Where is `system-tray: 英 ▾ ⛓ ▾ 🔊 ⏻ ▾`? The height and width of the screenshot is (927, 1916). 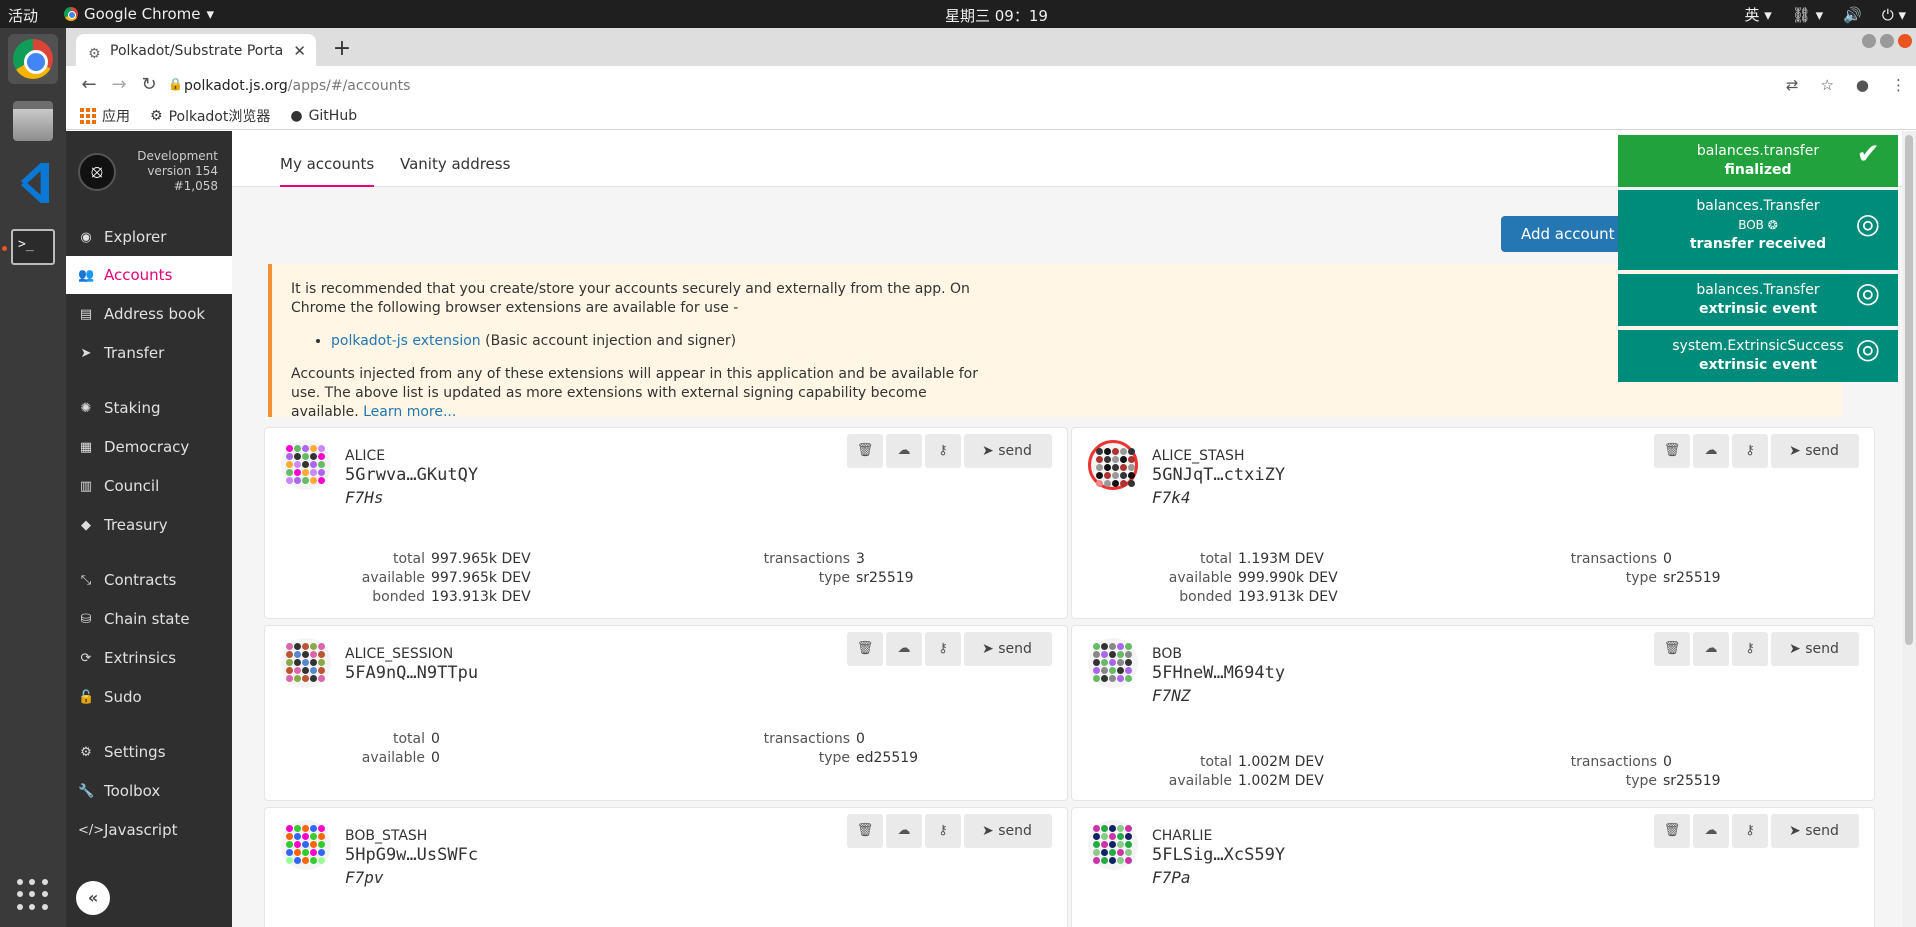 system-tray: 英 ▾ ⛓ ▾ 🔊 ⏻ ▾ is located at coordinates (1825, 14).